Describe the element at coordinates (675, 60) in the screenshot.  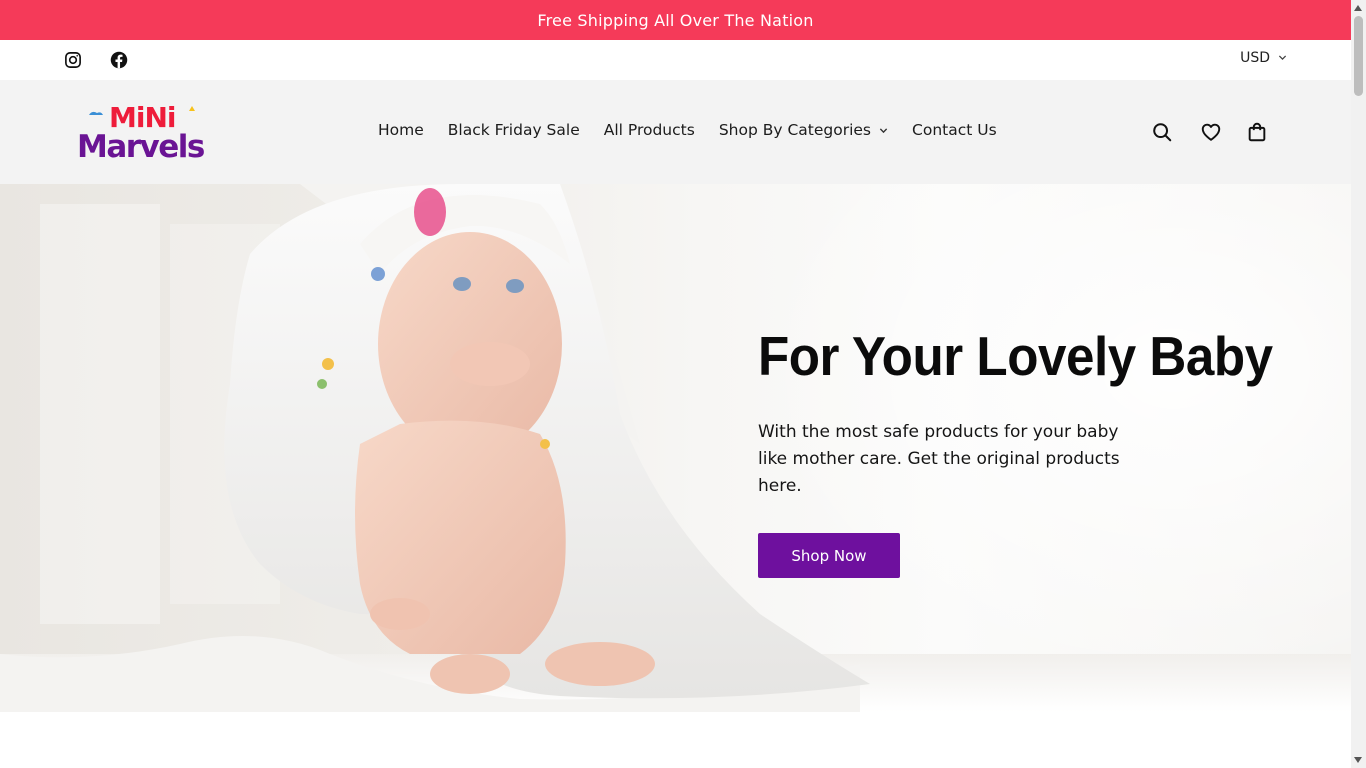
I see `utility-bar: USD` at that location.